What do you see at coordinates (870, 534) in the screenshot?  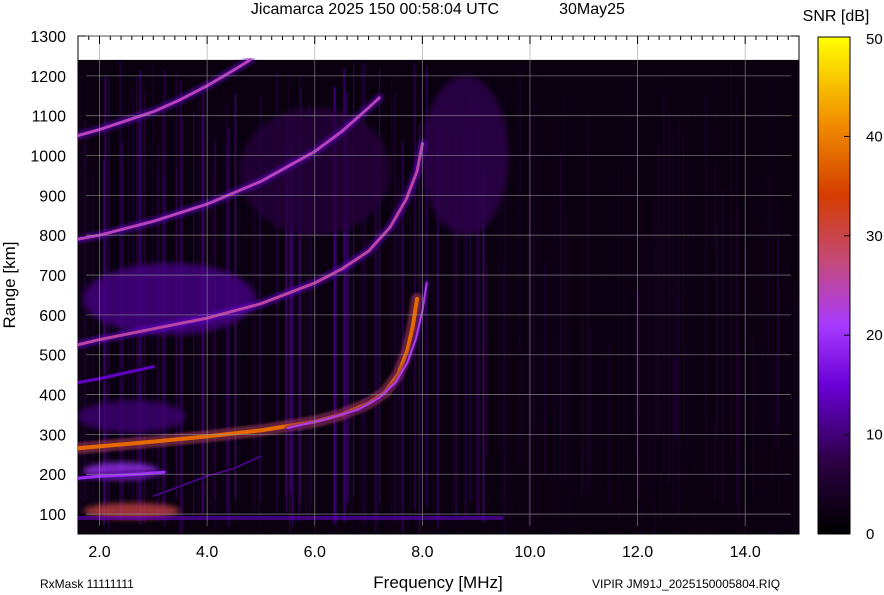 I see `colorbar-tick-label: 0` at bounding box center [870, 534].